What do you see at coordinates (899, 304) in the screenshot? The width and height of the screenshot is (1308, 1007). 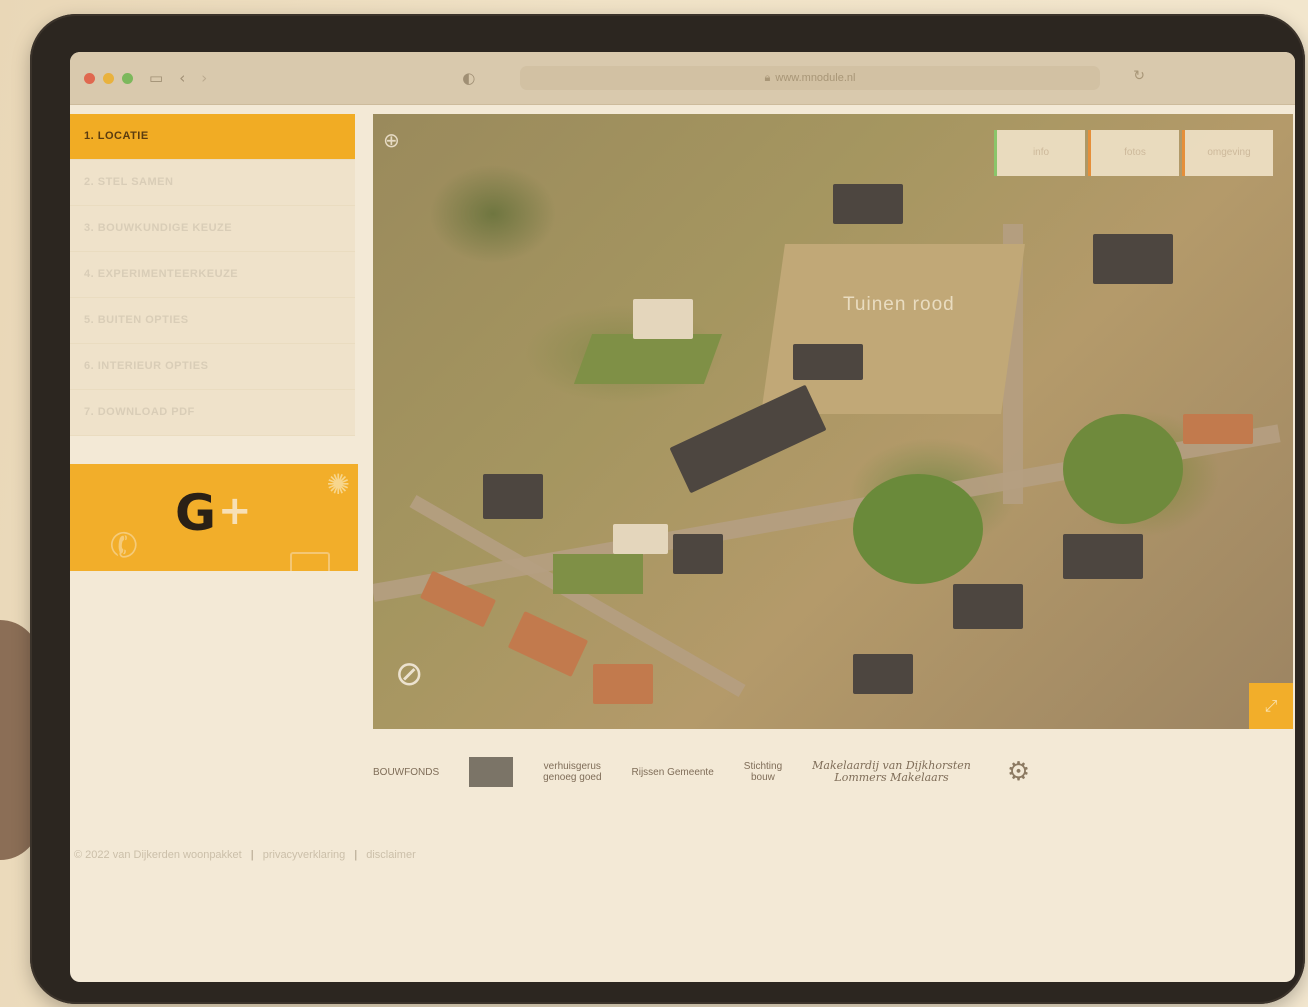 I see `plot-label: Tuinen rood` at bounding box center [899, 304].